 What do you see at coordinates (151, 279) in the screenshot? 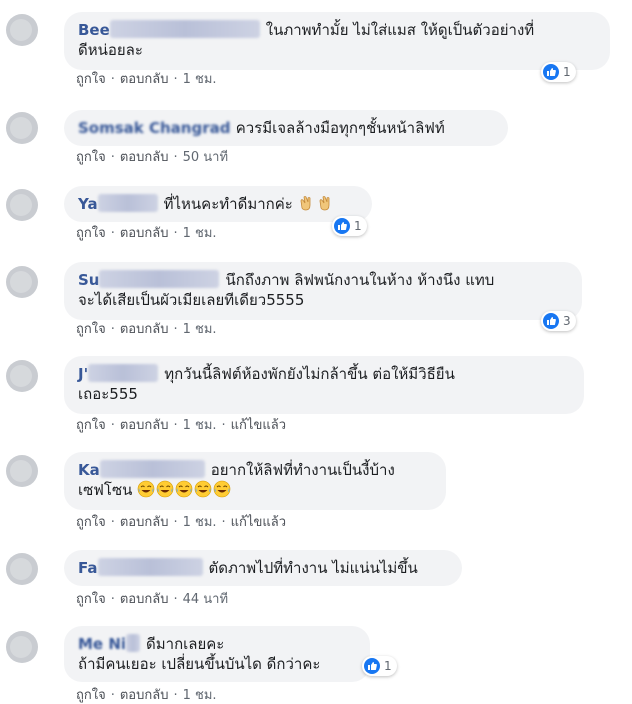
I see `commenter-name: Su` at bounding box center [151, 279].